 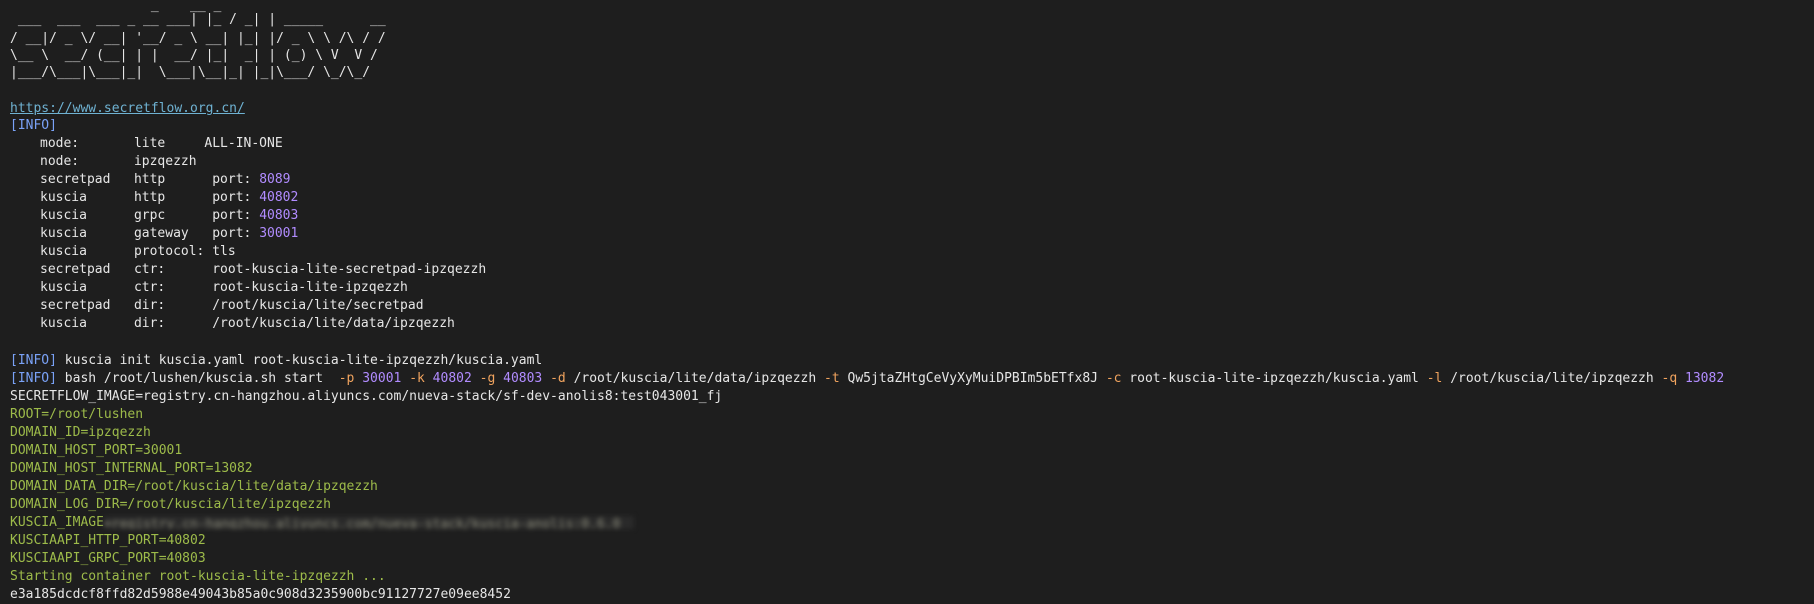 I want to click on info-row-node: node: ipzqezzh, so click(x=118, y=161).